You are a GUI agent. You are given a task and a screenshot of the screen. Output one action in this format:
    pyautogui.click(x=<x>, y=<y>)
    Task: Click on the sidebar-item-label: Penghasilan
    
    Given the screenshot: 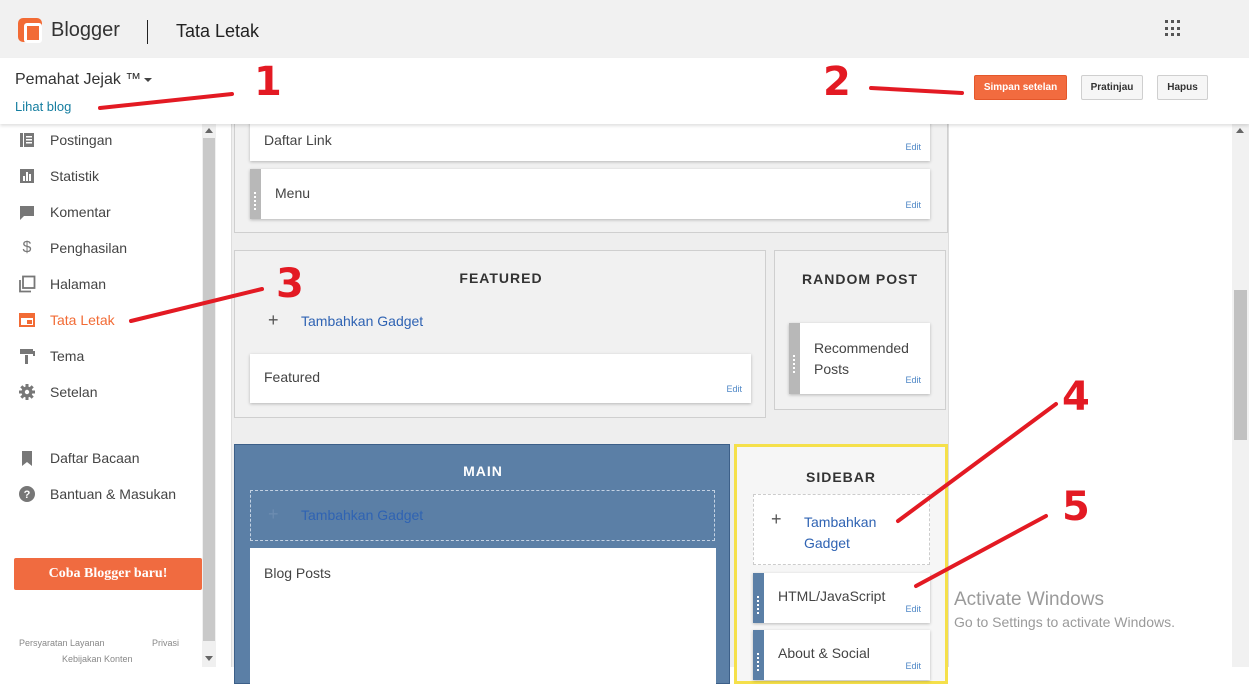 What is the action you would take?
    pyautogui.click(x=89, y=248)
    